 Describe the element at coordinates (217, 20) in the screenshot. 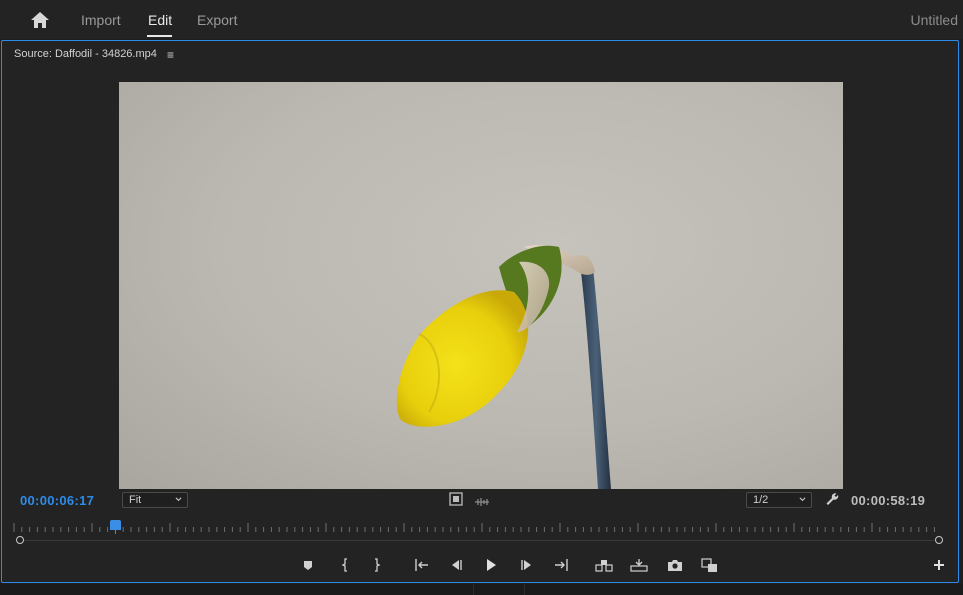

I see `tab-export: Export` at that location.